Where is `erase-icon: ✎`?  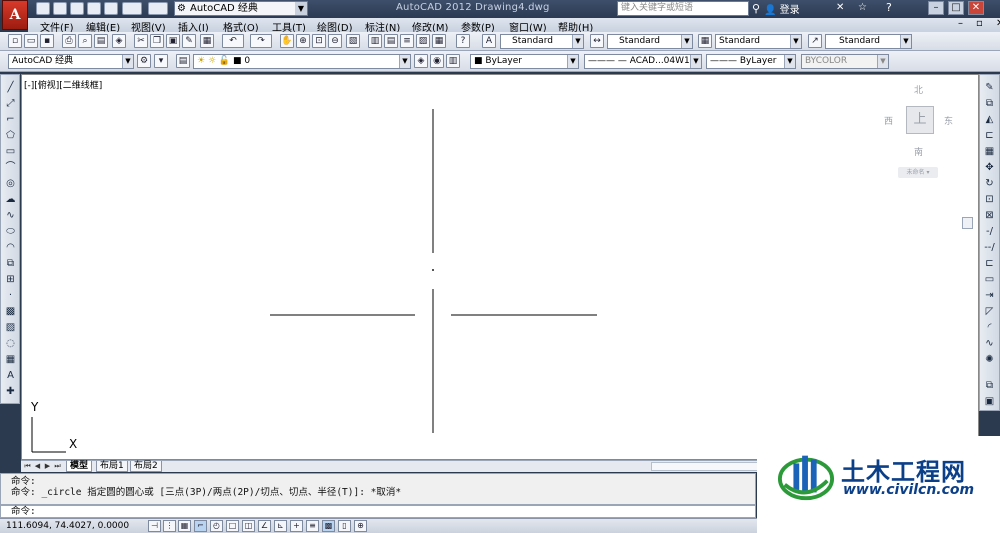
erase-icon: ✎ is located at coordinates (989, 88).